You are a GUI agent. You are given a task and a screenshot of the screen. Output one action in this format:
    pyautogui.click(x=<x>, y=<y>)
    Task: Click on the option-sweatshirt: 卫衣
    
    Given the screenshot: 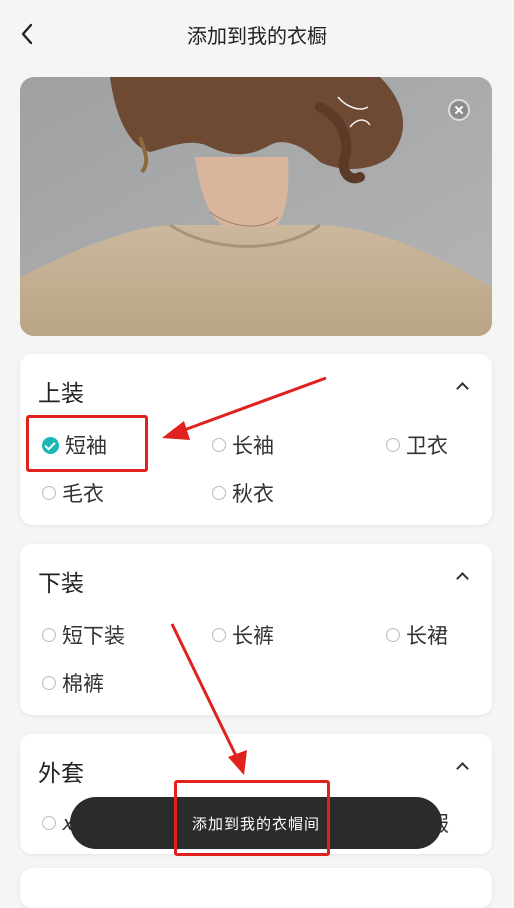 What is the action you would take?
    pyautogui.click(x=417, y=445)
    